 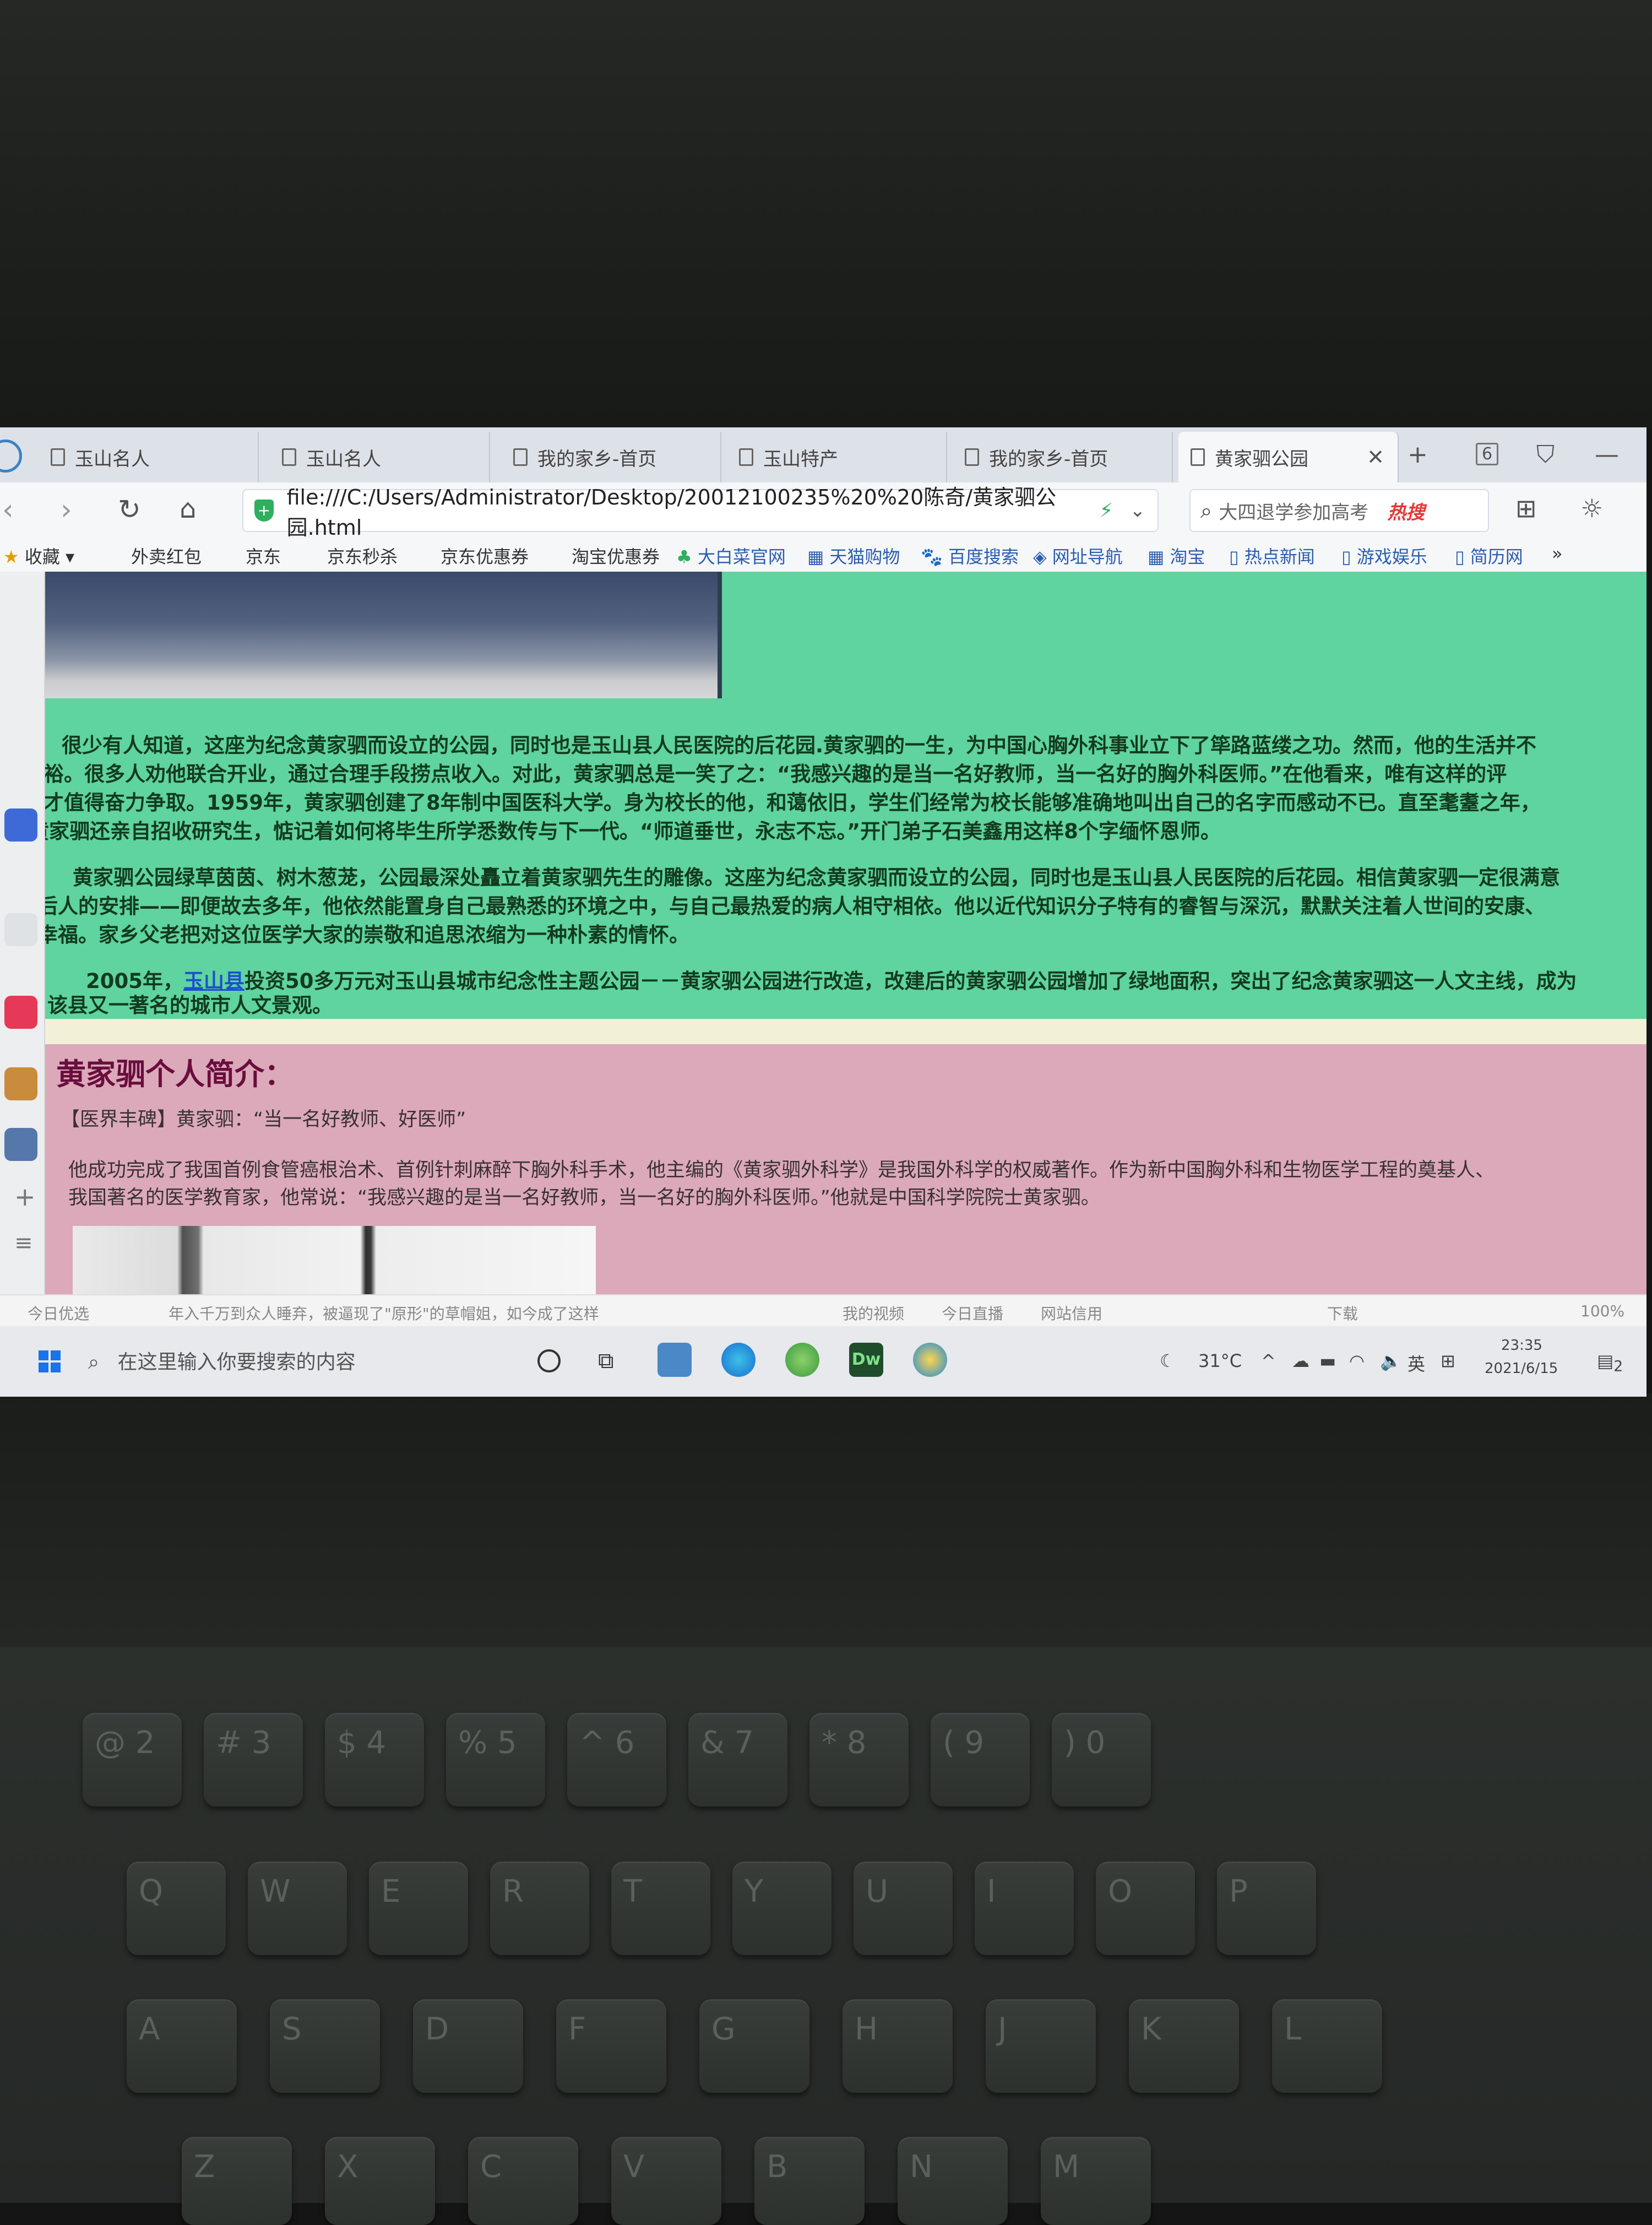 What do you see at coordinates (1557, 554) in the screenshot?
I see `more-bookmarks-icon: »` at bounding box center [1557, 554].